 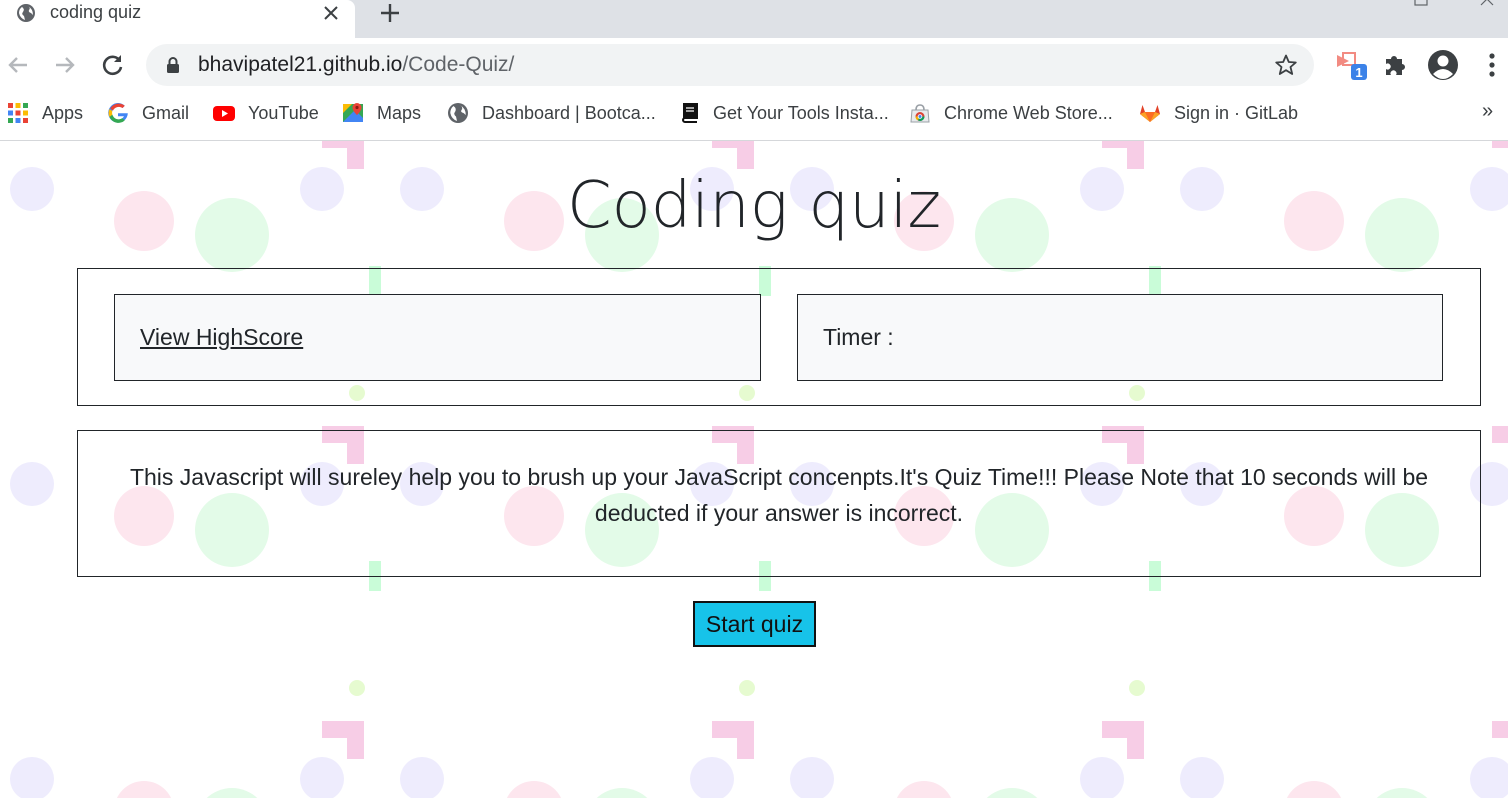 I want to click on close-tab-icon, so click(x=331, y=13).